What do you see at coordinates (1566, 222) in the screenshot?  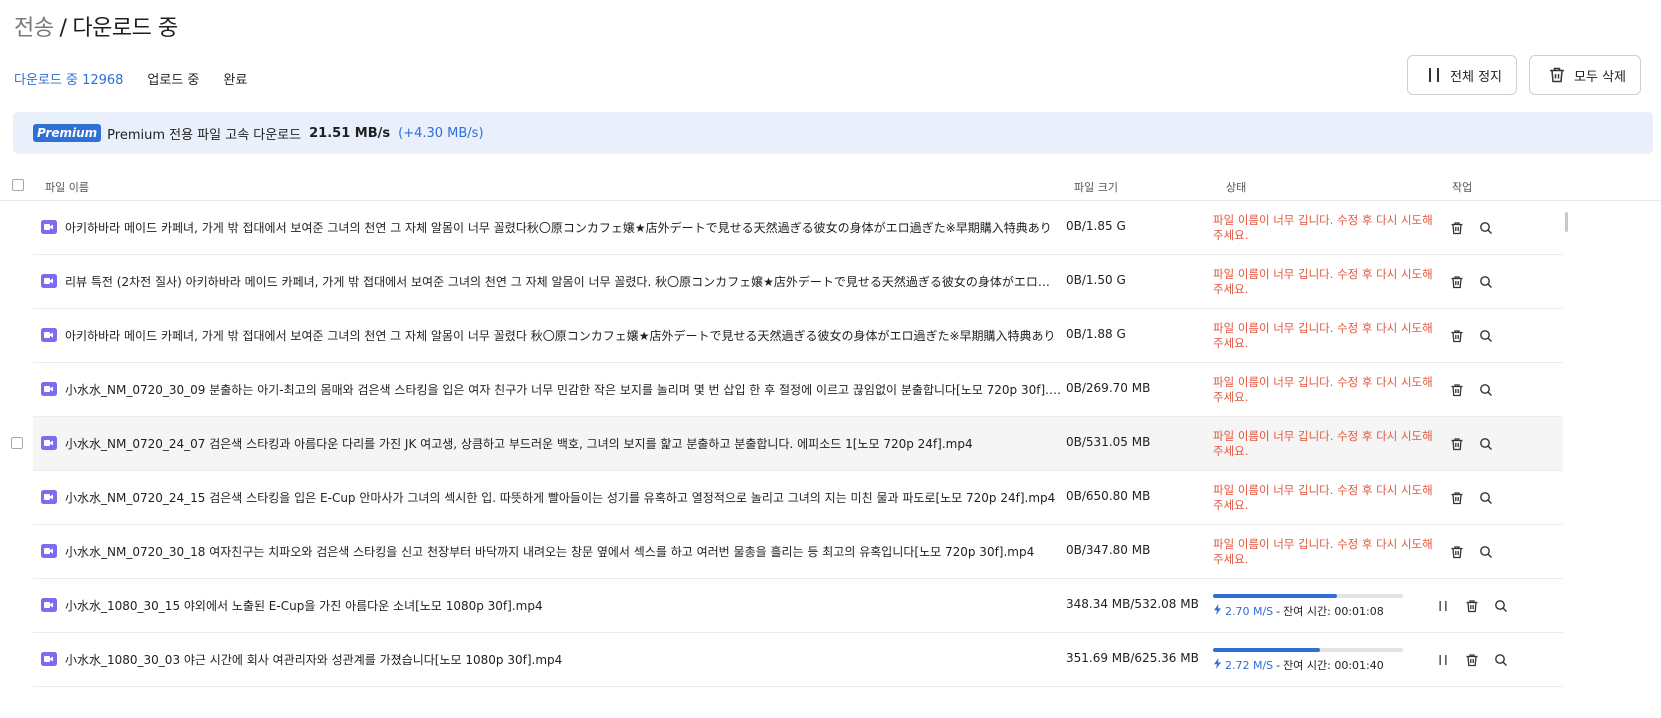 I see `scrollbar-thumb` at bounding box center [1566, 222].